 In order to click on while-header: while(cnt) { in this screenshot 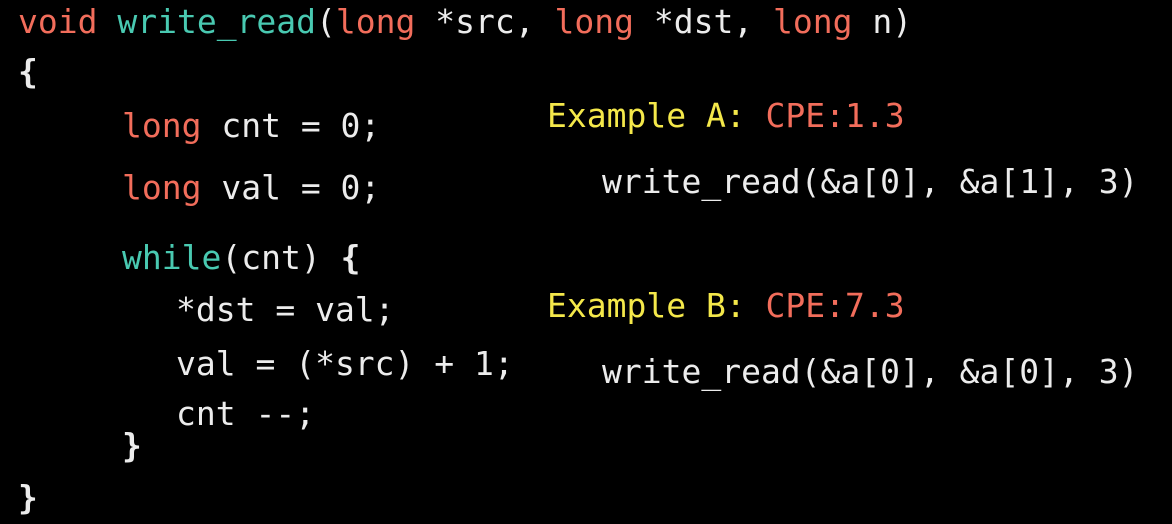, I will do `click(241, 258)`.